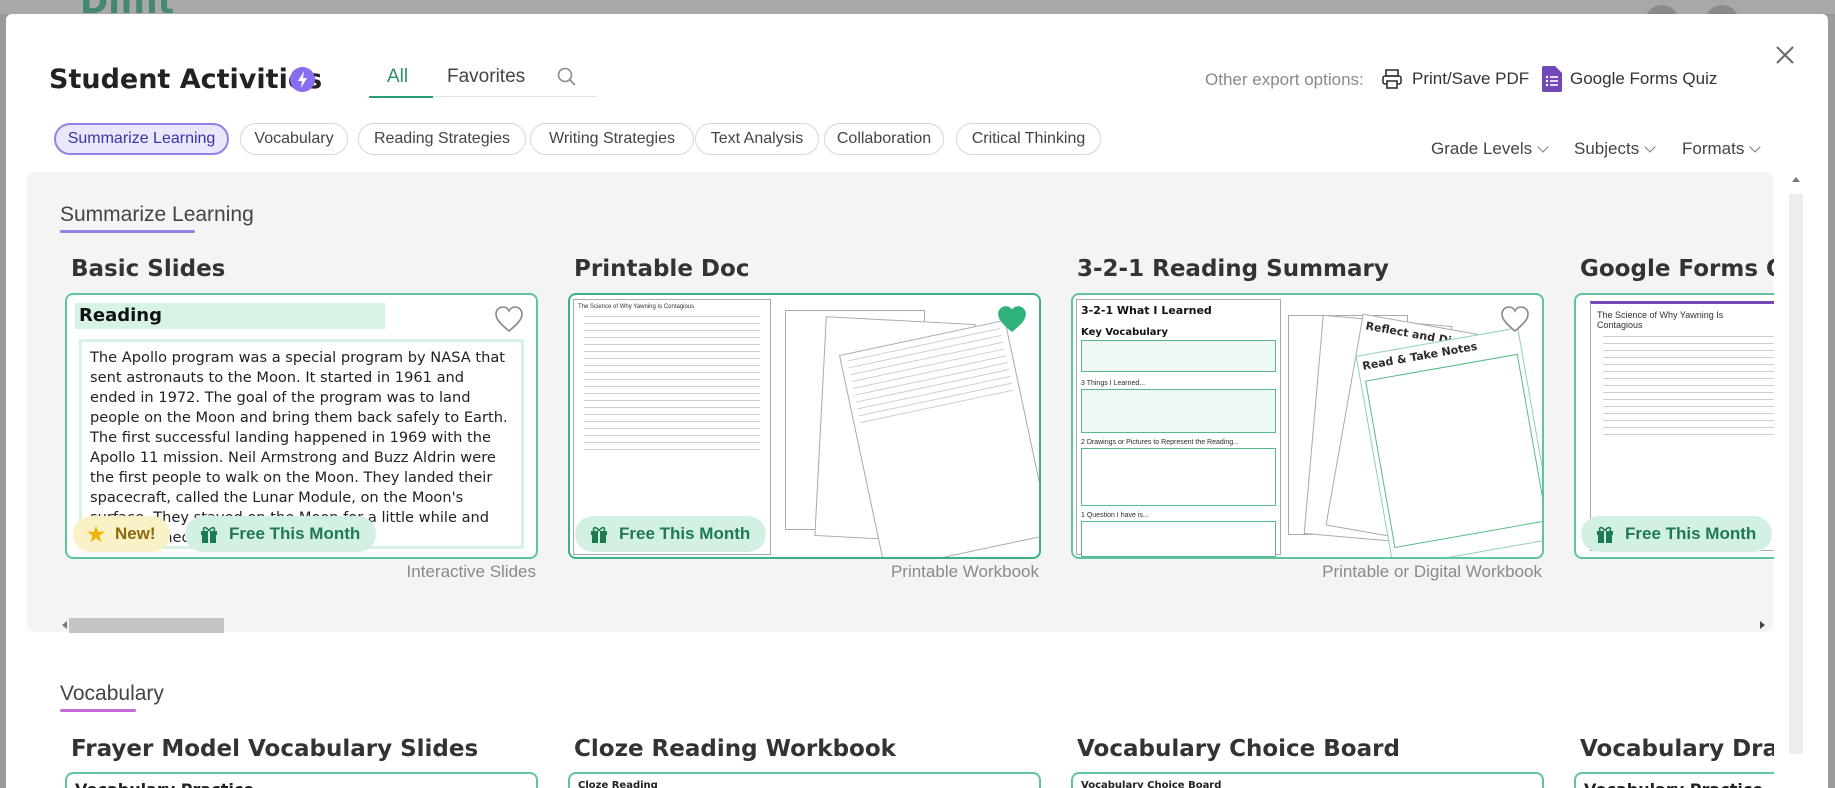 This screenshot has height=788, width=1835. I want to click on activity-card-frayer-model: Vocabulary Practice, so click(301, 780).